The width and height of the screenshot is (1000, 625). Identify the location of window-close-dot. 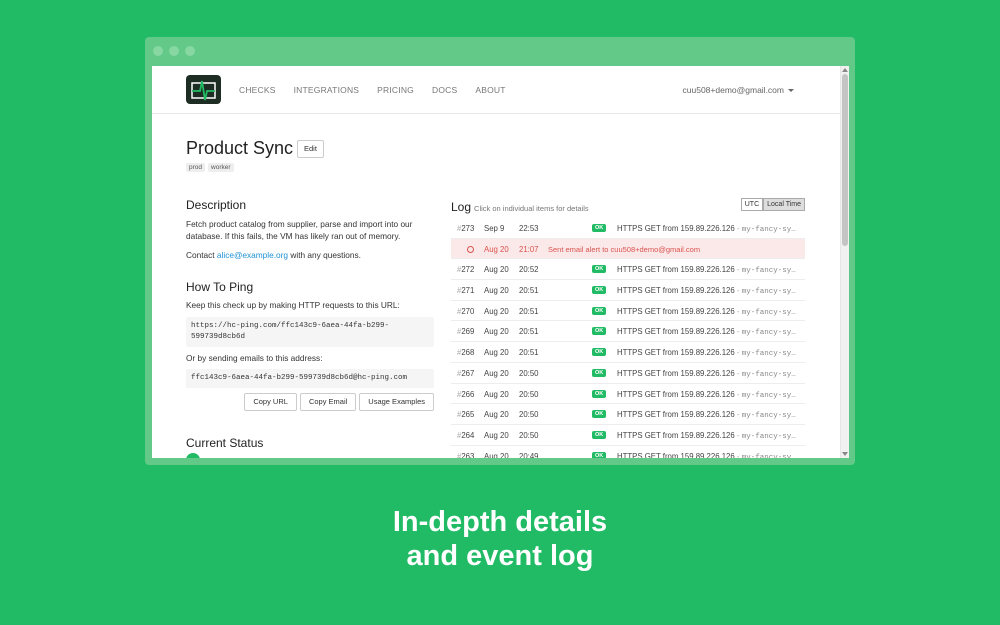
(158, 51).